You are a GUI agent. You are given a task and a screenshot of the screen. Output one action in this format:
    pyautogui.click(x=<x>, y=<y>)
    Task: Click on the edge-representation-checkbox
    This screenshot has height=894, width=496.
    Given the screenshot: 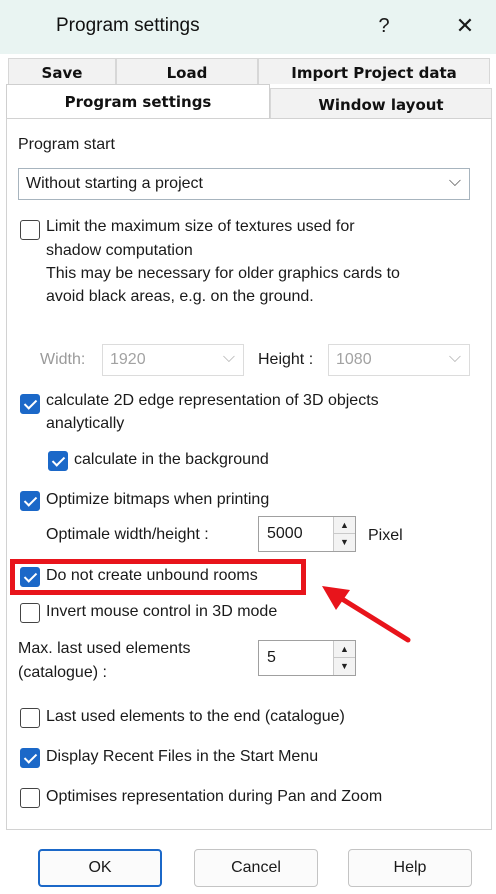 What is the action you would take?
    pyautogui.click(x=30, y=404)
    